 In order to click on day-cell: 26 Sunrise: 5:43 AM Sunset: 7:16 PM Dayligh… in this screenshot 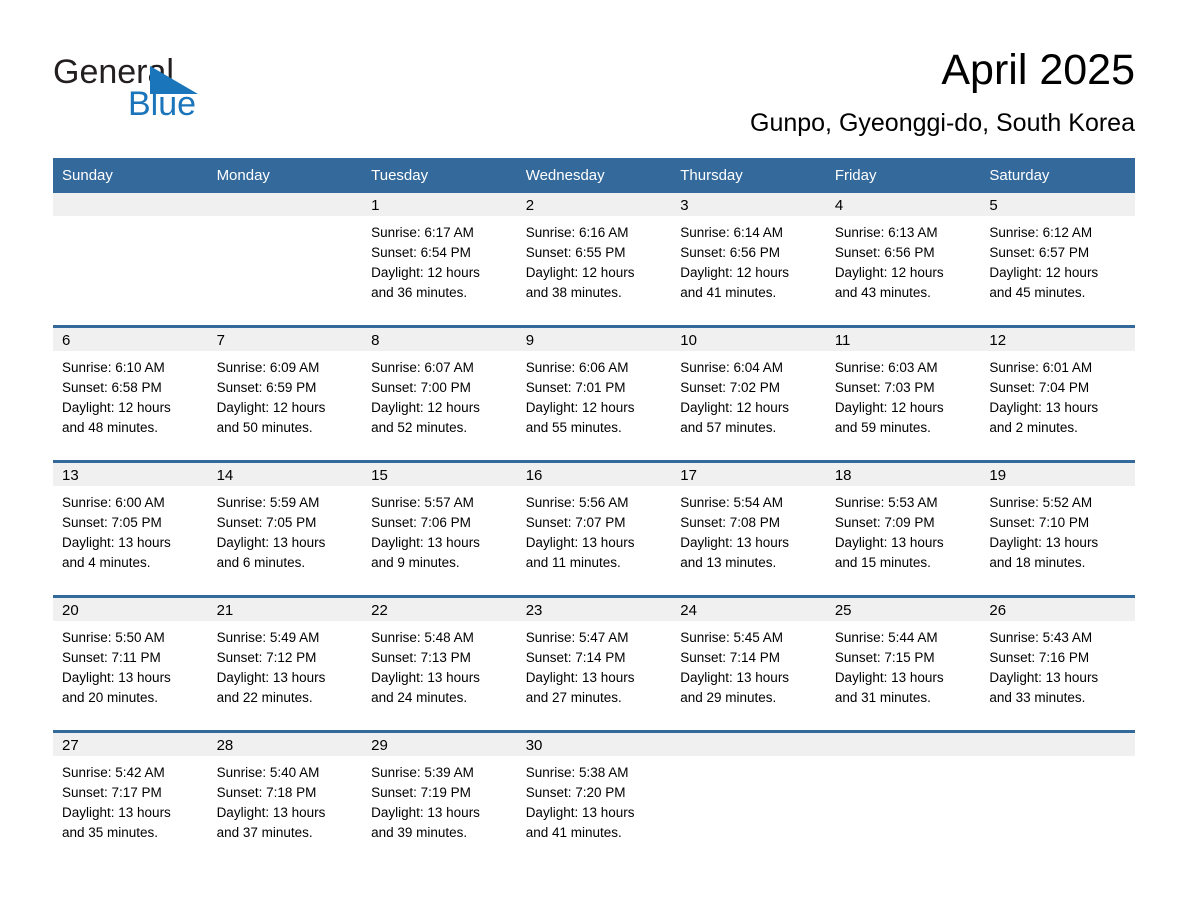, I will do `click(1057, 663)`.